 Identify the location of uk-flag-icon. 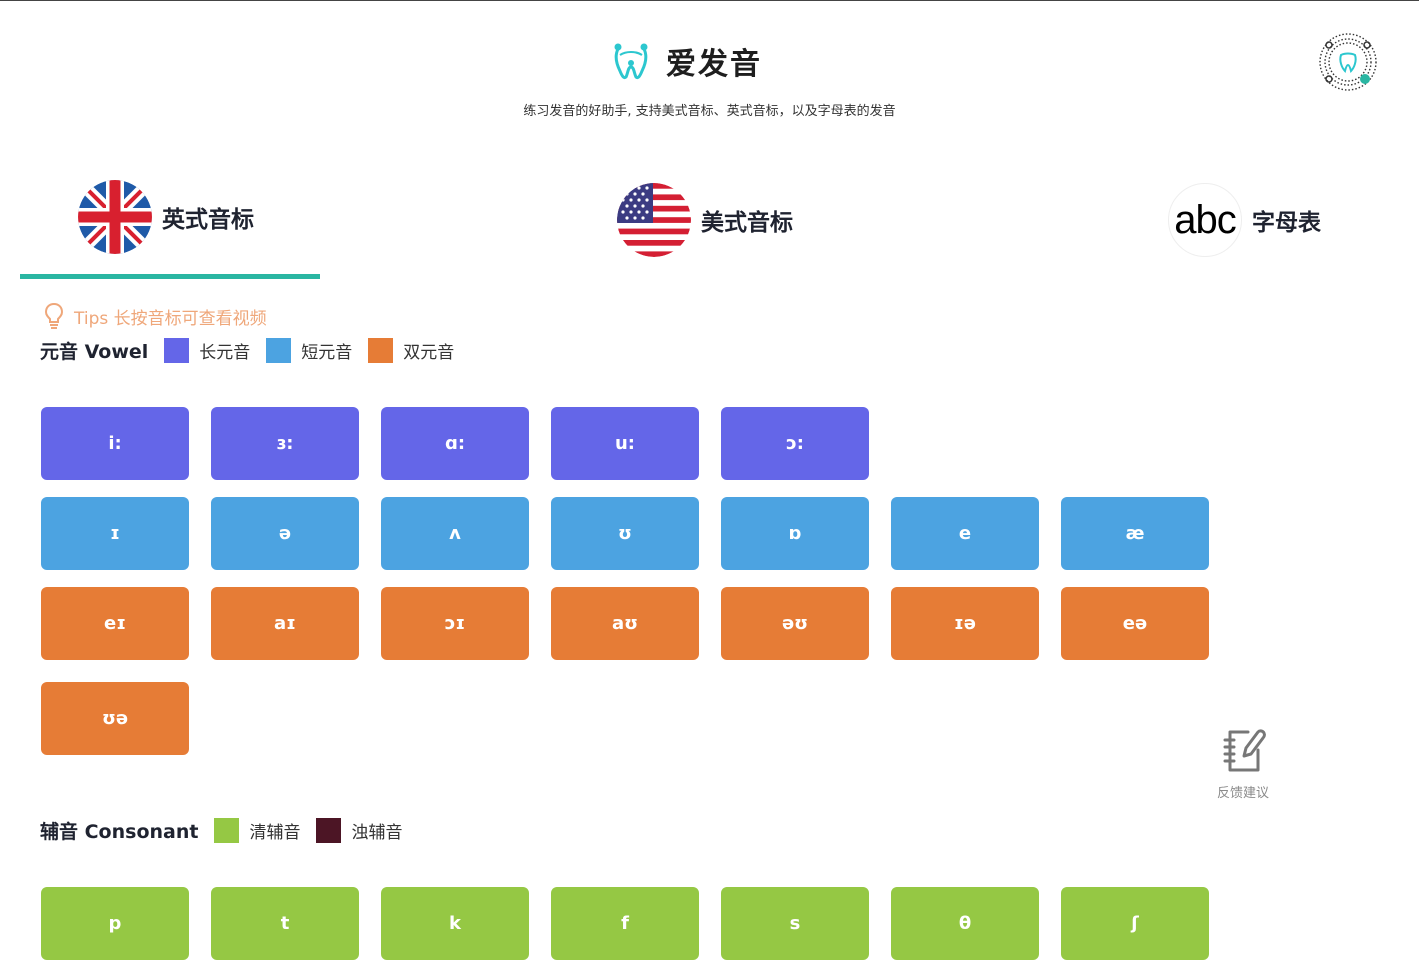
(115, 217).